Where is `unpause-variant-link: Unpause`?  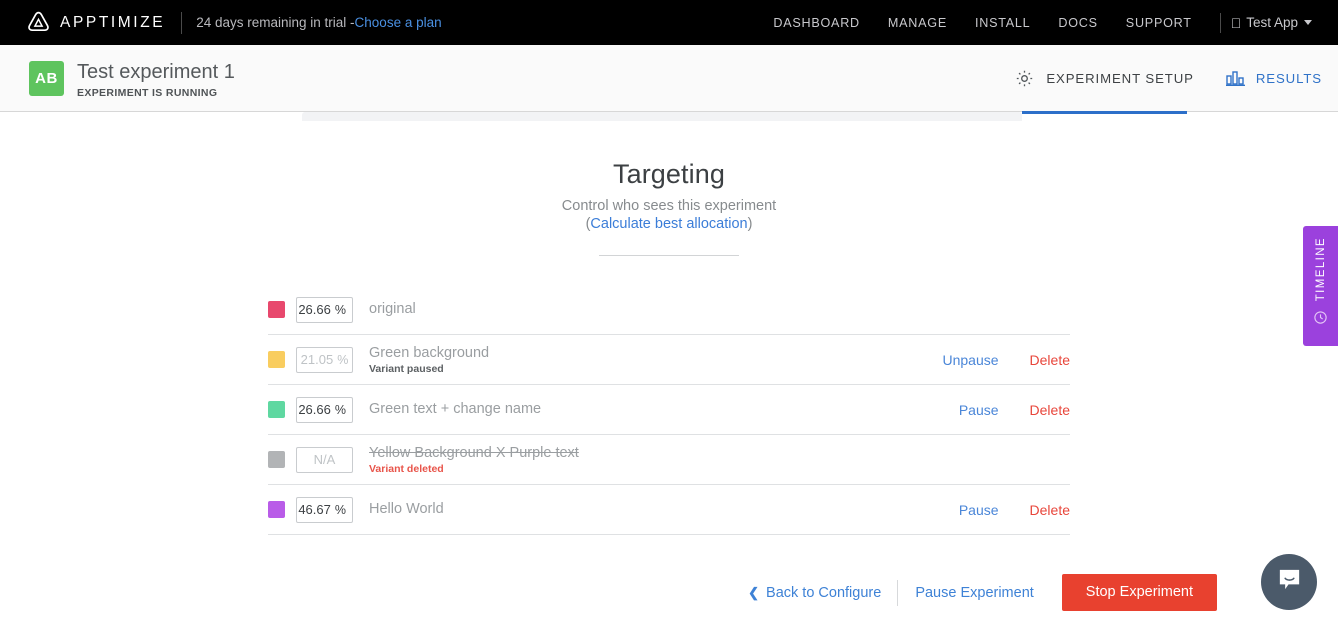 unpause-variant-link: Unpause is located at coordinates (970, 360).